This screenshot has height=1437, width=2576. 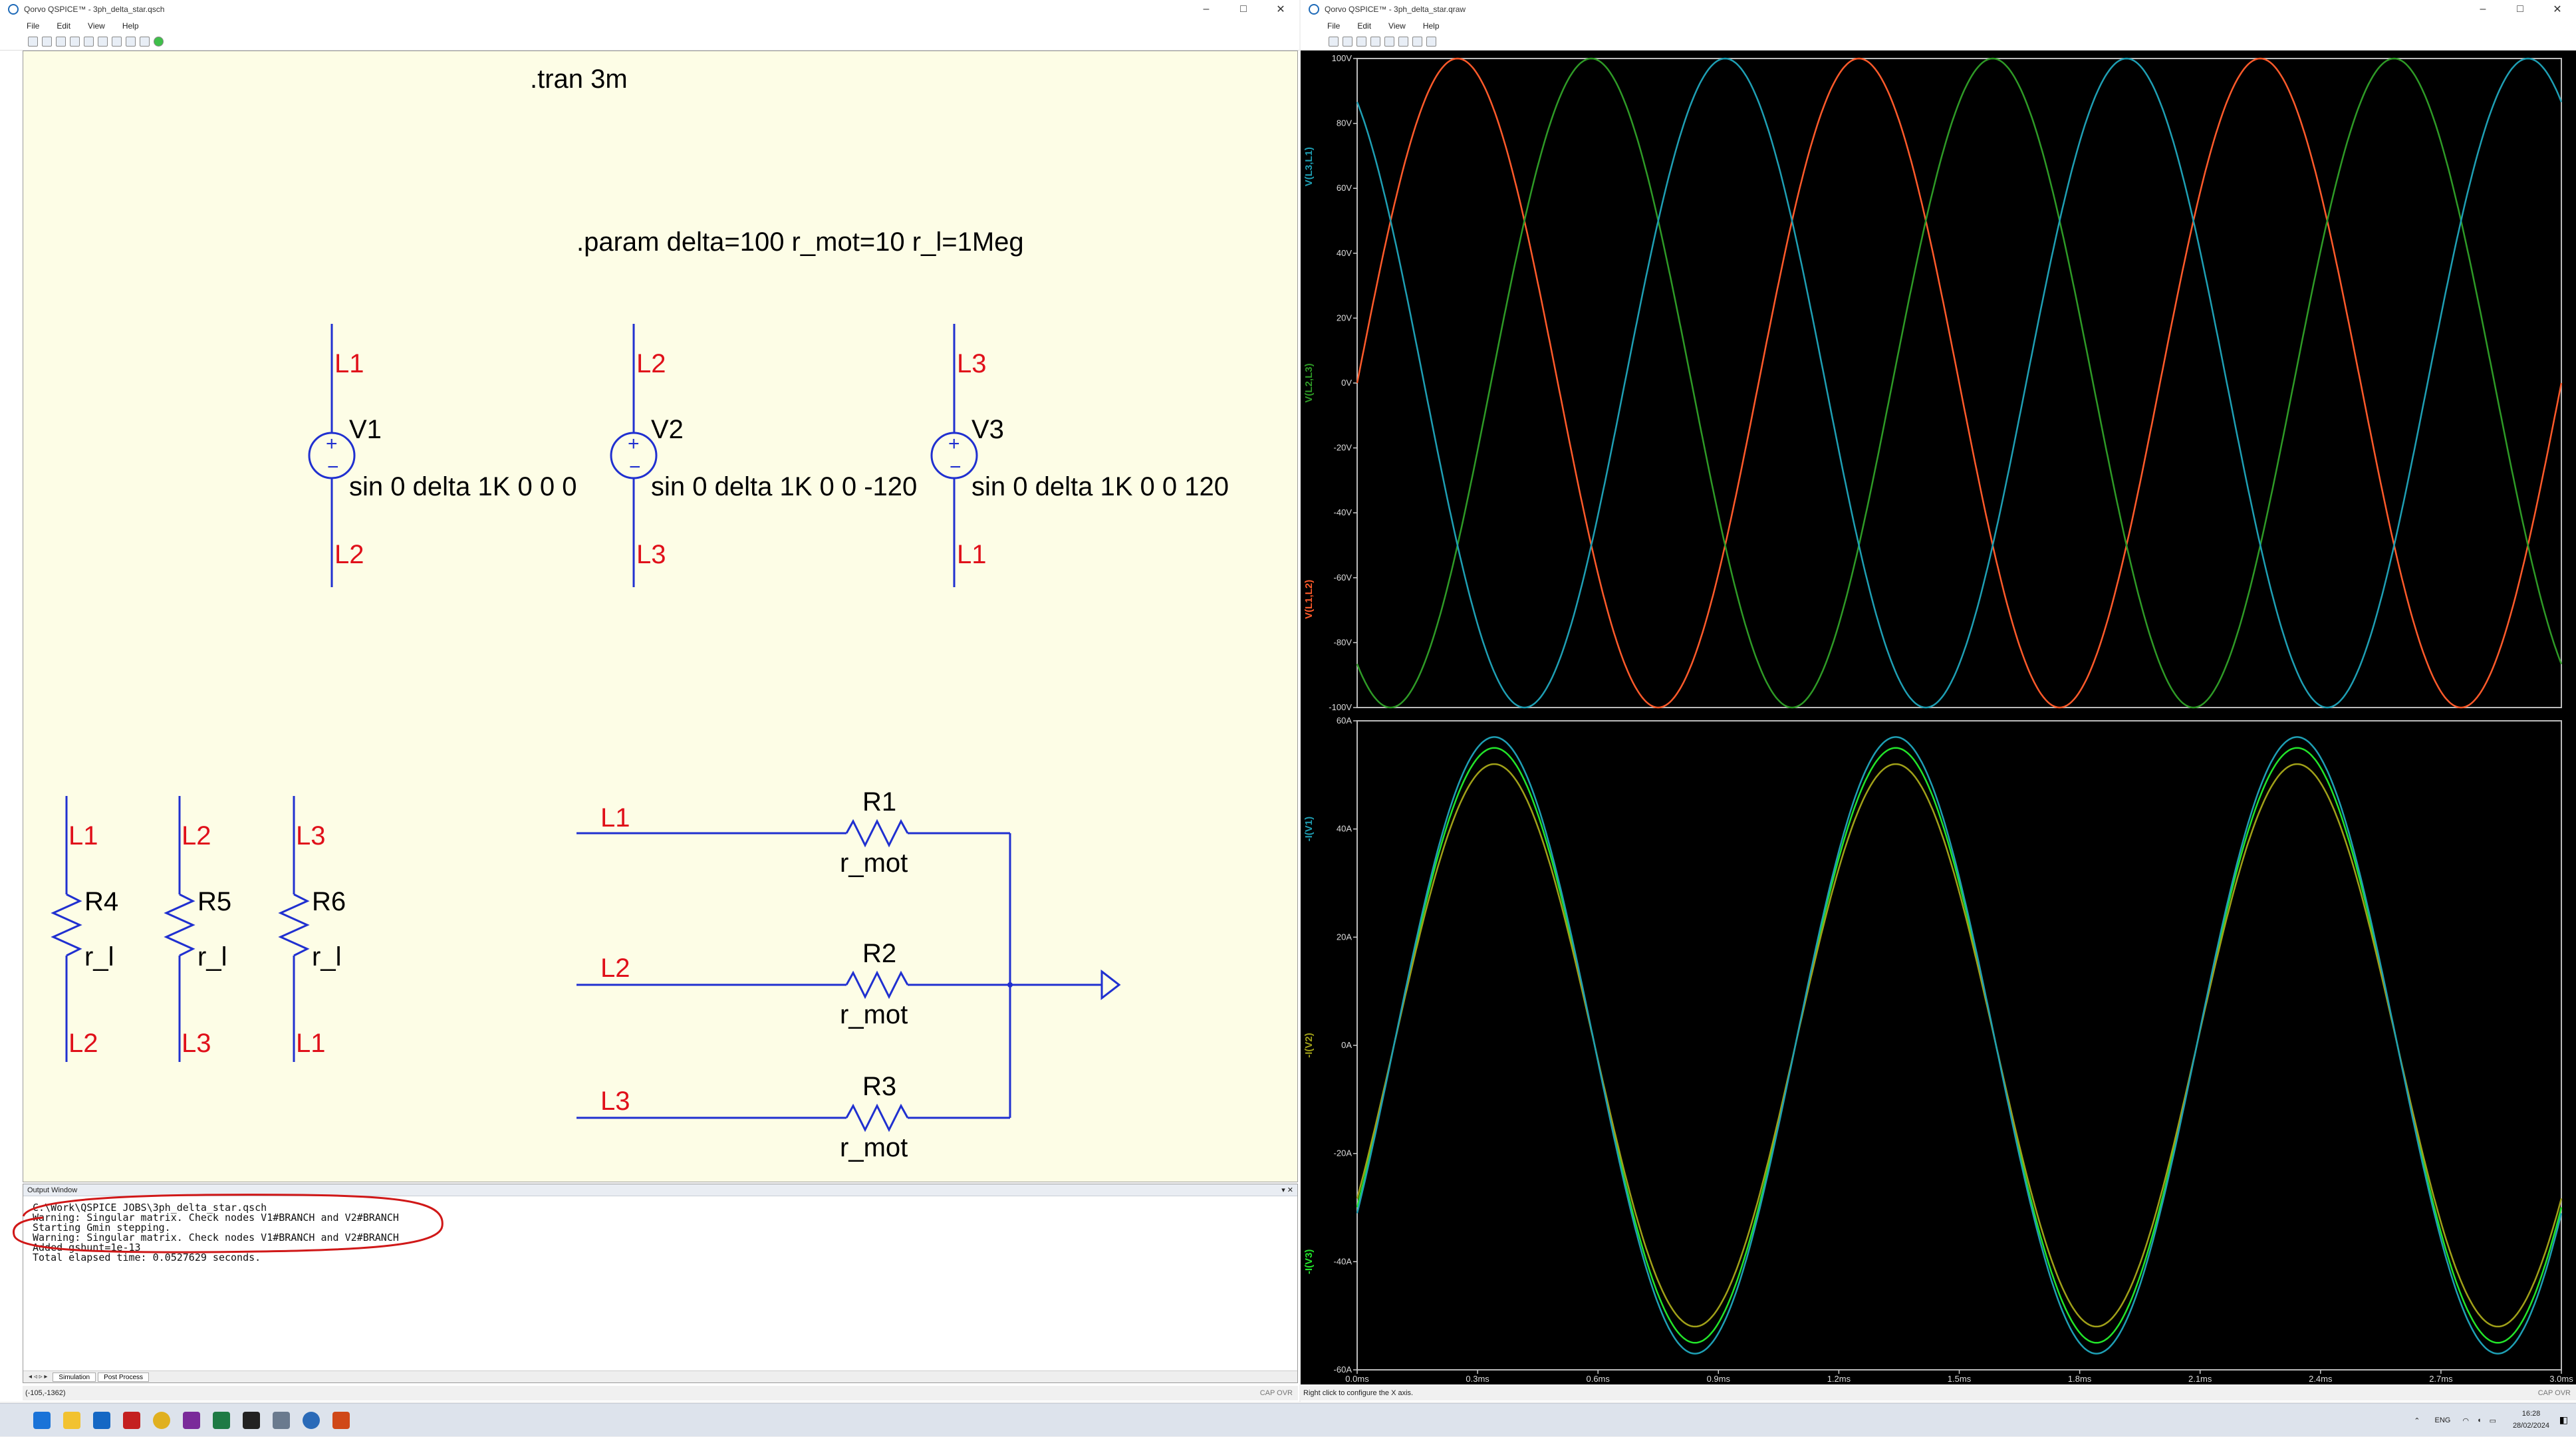 I want to click on calculator-icon, so click(x=281, y=1421).